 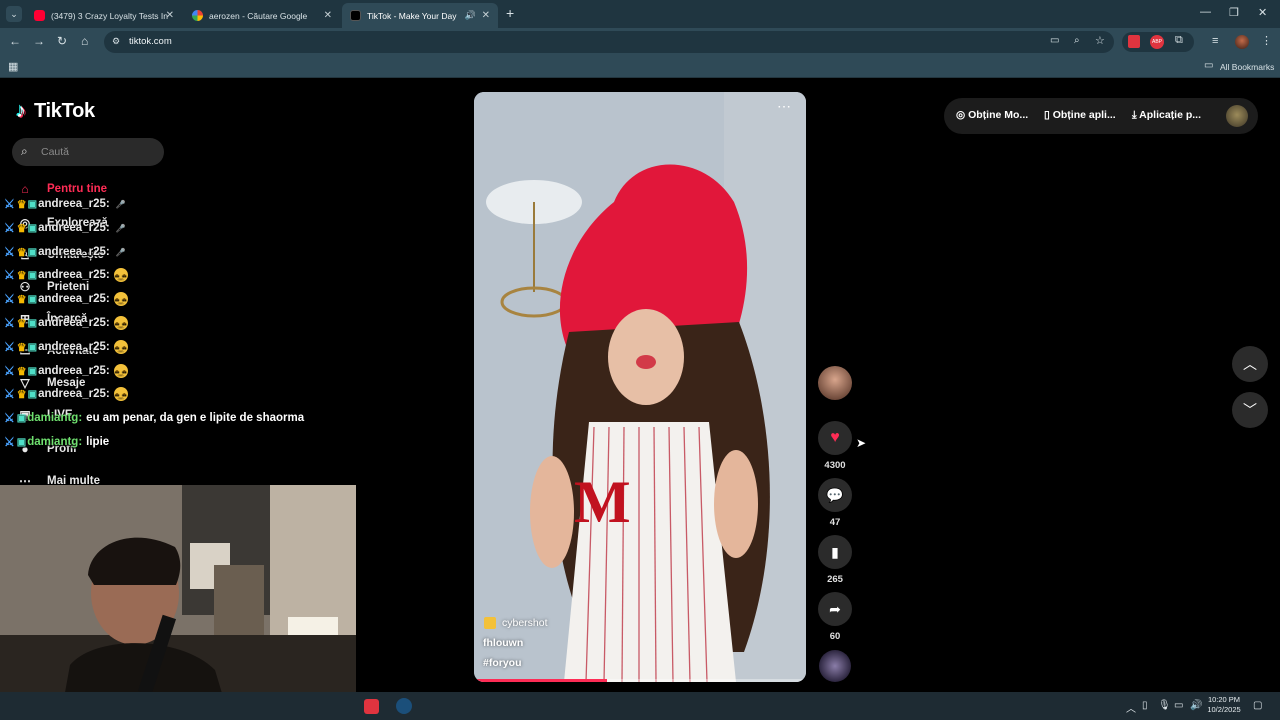 What do you see at coordinates (1257, 705) in the screenshot?
I see `notification-icon: ▢` at bounding box center [1257, 705].